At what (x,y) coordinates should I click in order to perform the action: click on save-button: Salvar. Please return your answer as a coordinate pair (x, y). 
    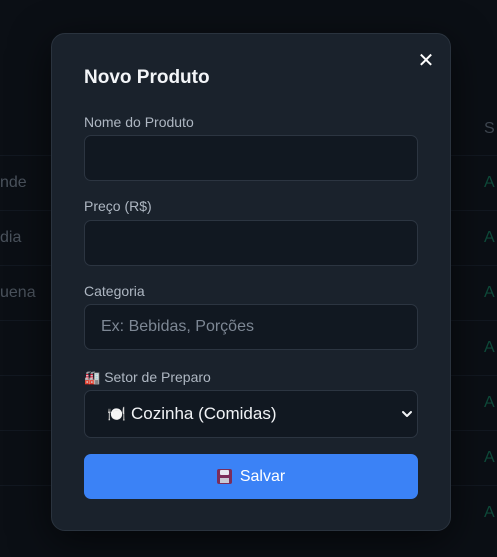
    Looking at the image, I should click on (251, 476).